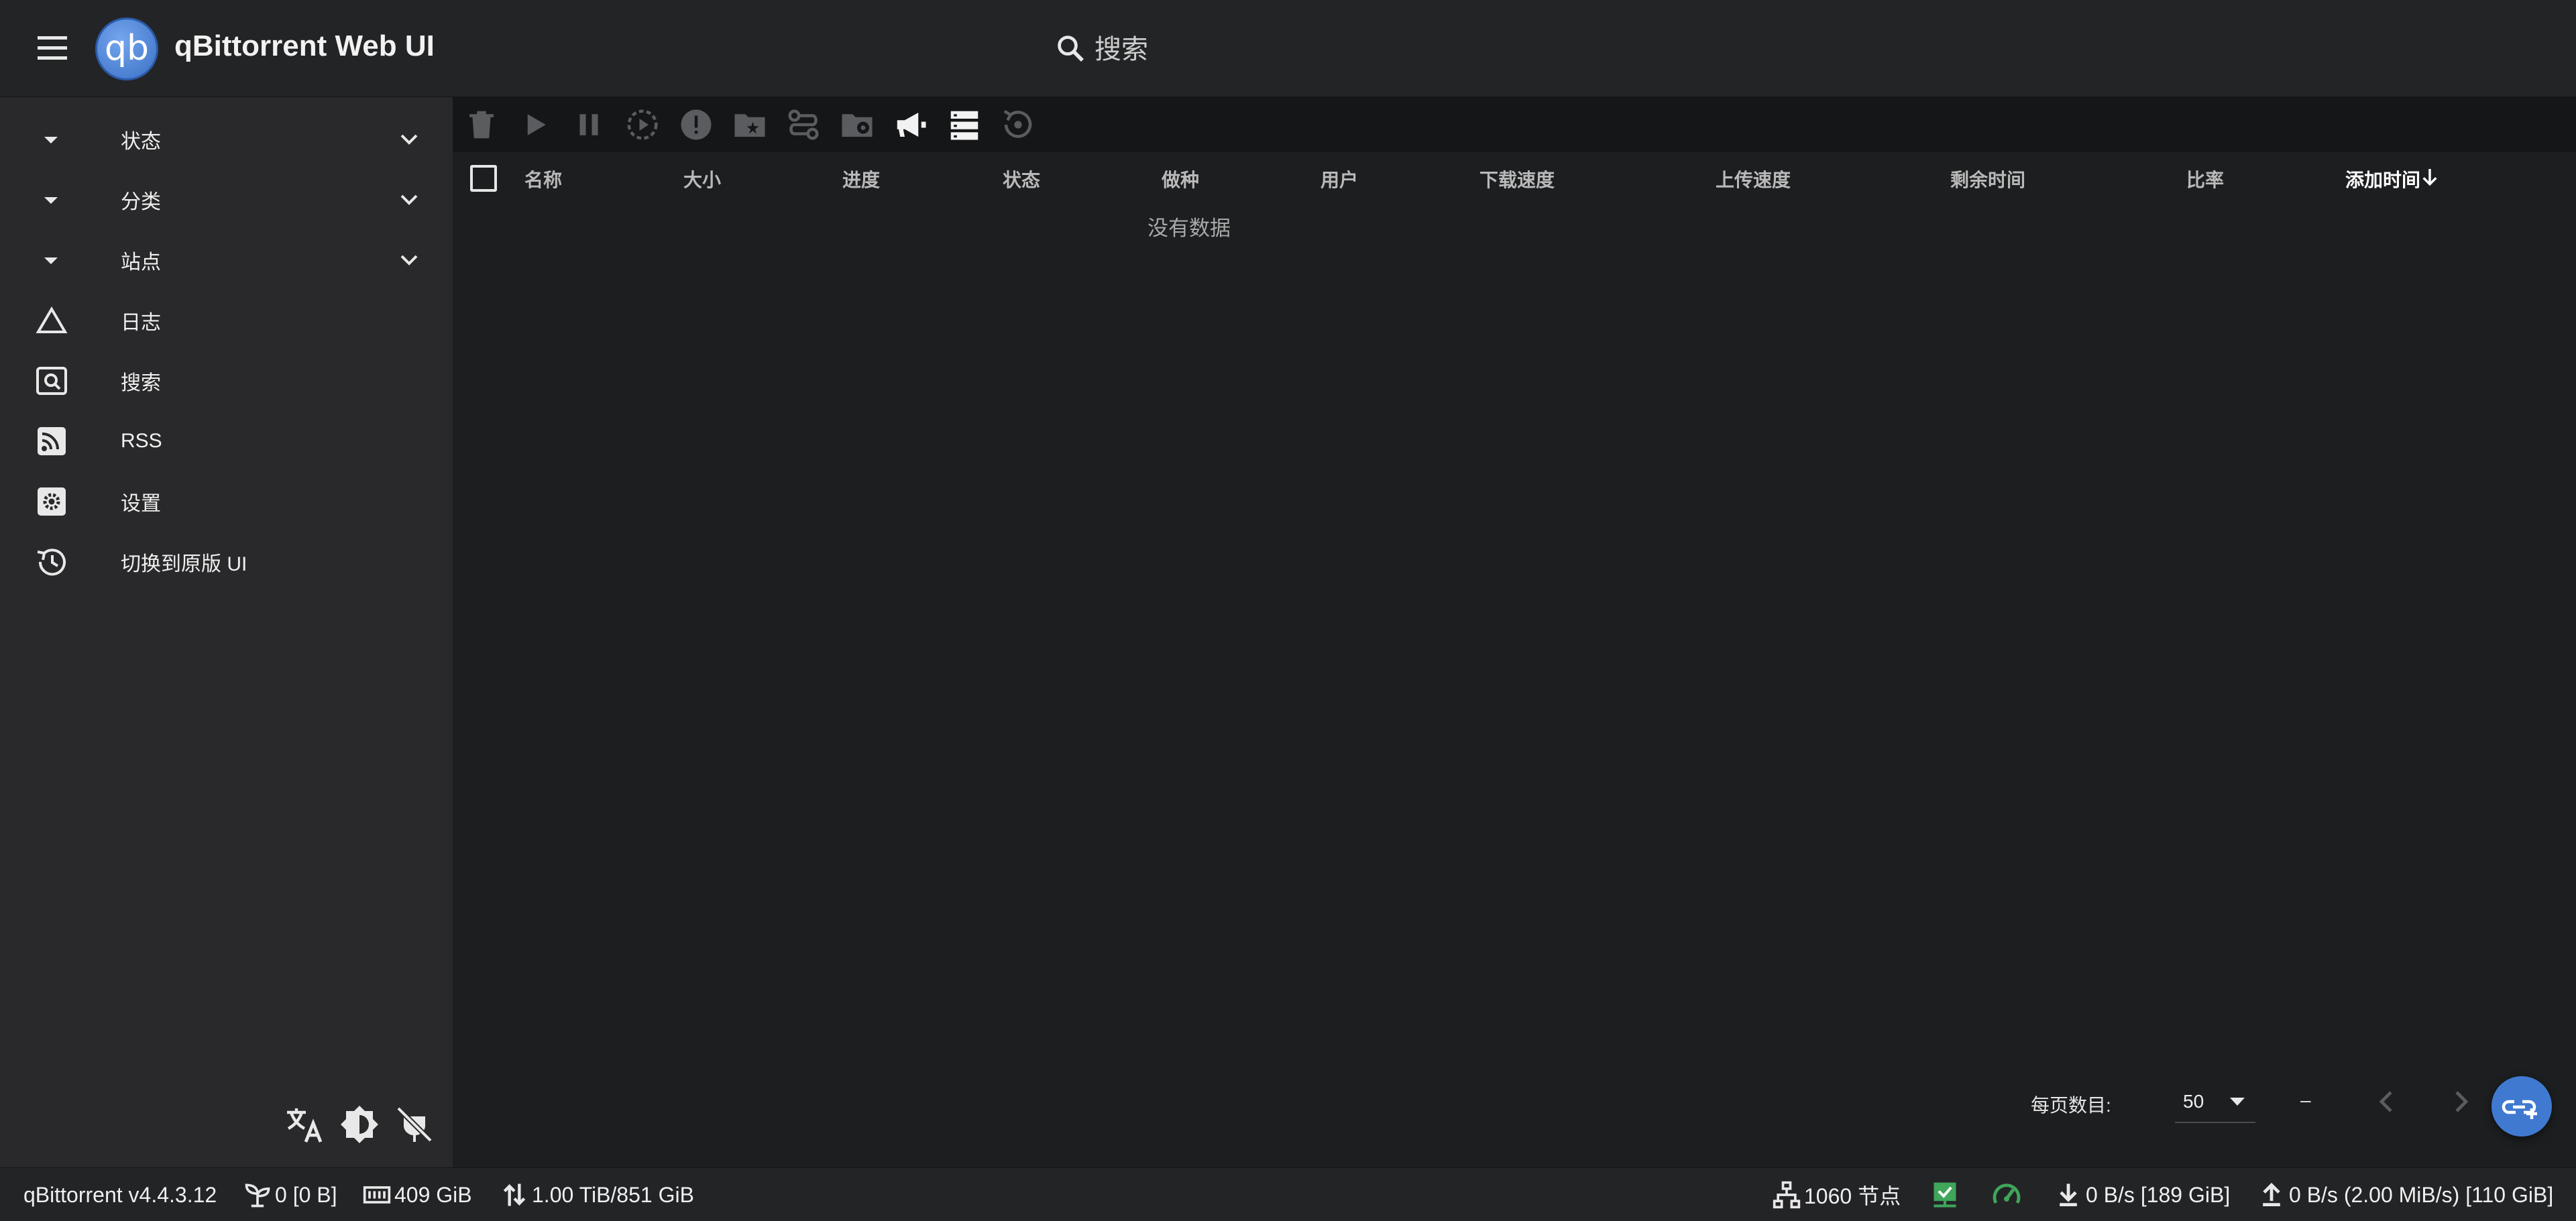 This screenshot has width=2576, height=1221. I want to click on column-ratio: 比率, so click(2205, 179).